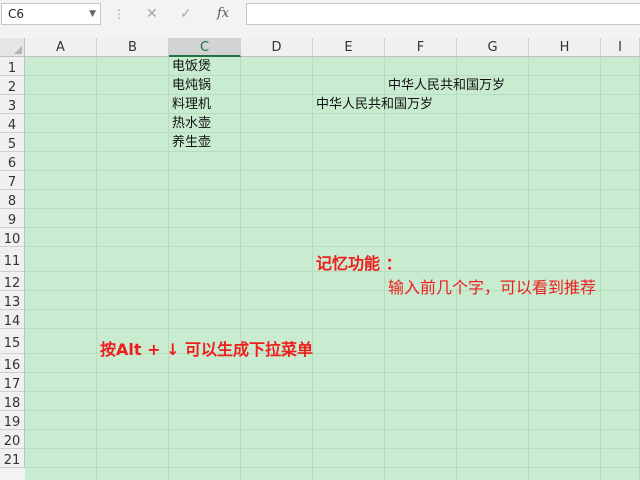 This screenshot has height=480, width=640. I want to click on row-header-12: 12, so click(12, 281).